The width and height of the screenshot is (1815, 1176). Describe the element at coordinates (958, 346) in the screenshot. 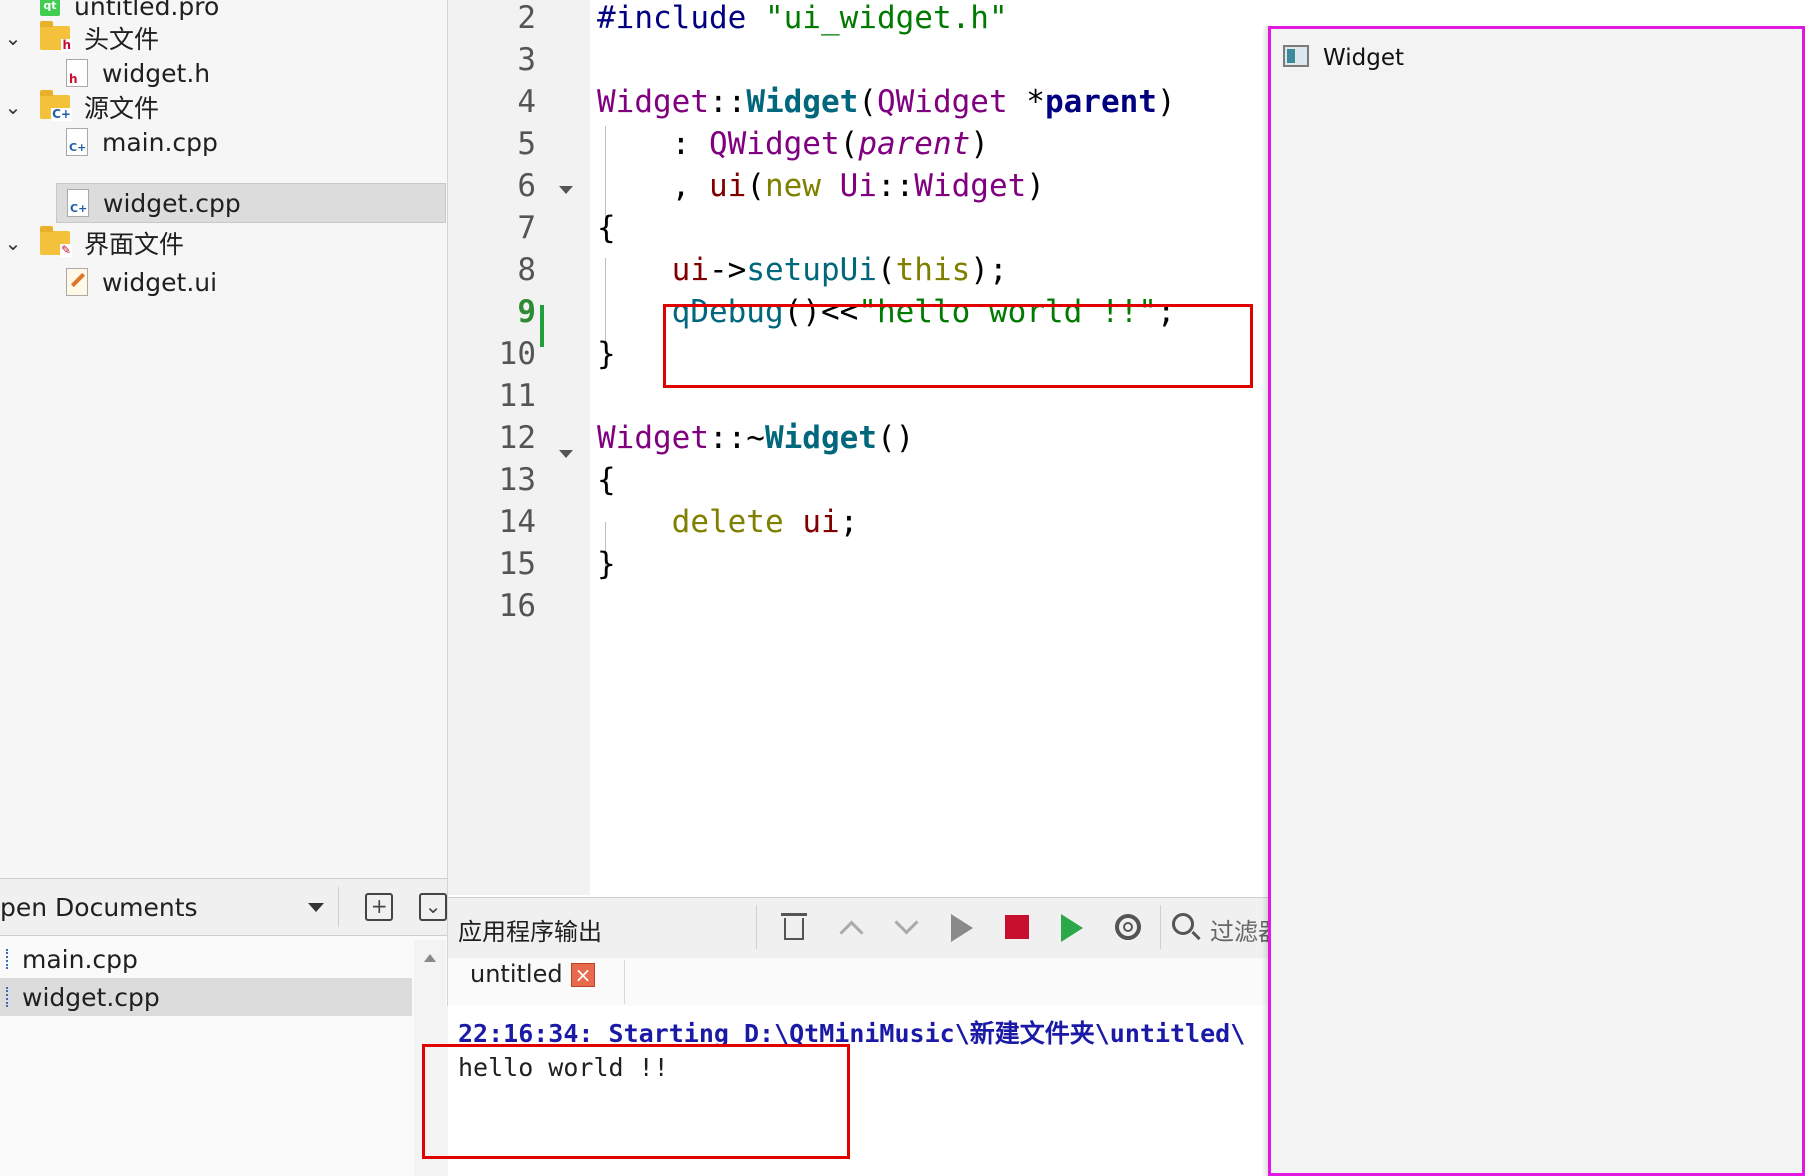

I see `highlight-box-qdebug` at that location.